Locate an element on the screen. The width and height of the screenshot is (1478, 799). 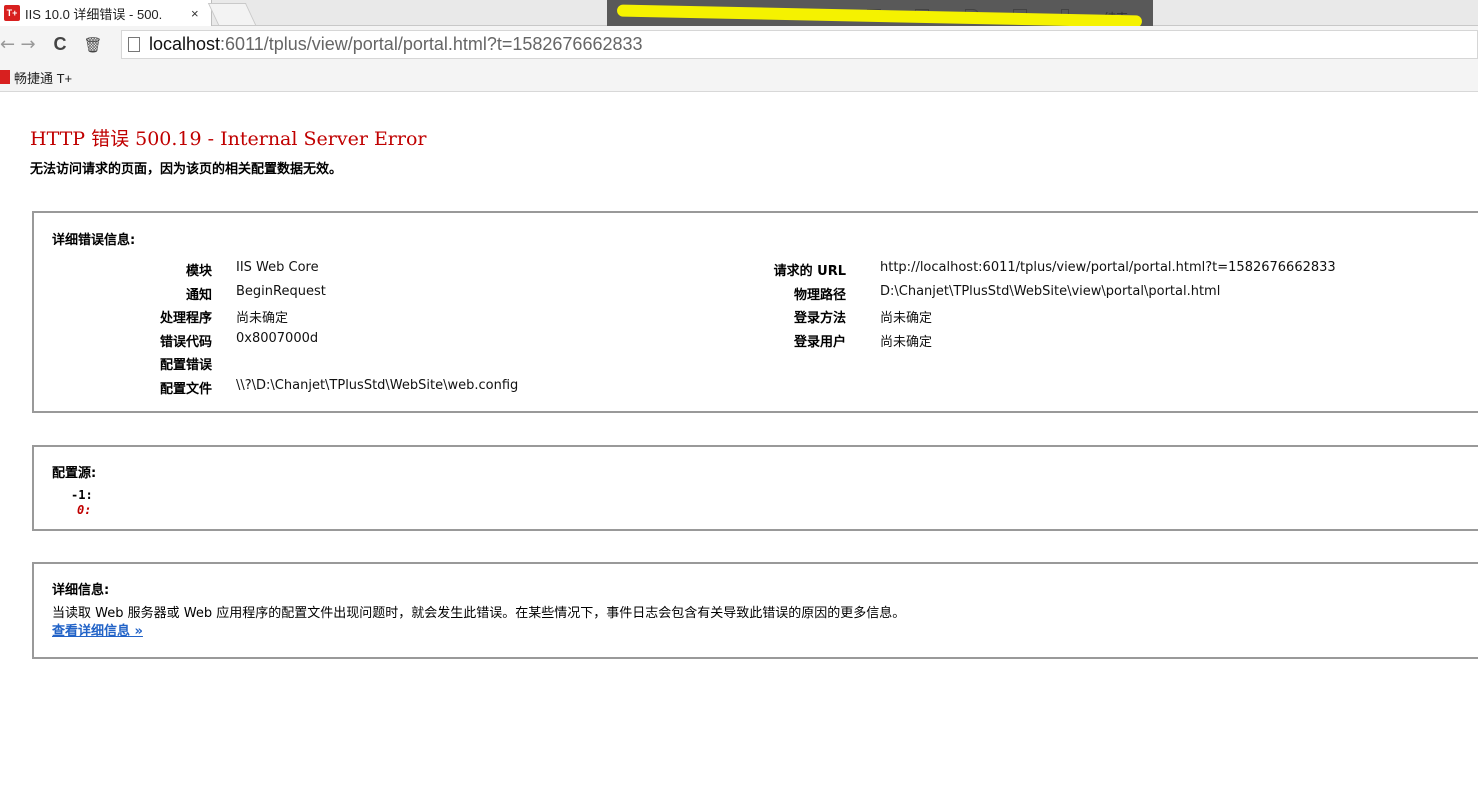
bookmarks-bar: 畅捷通 T+ is located at coordinates (739, 77).